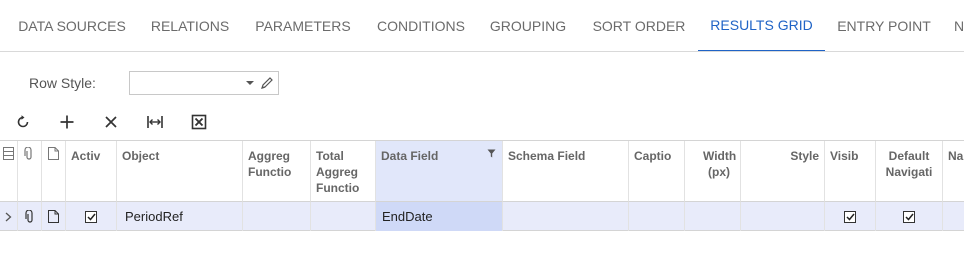 The height and width of the screenshot is (264, 964). Describe the element at coordinates (783, 171) in the screenshot. I see `column-header-style: Style` at that location.